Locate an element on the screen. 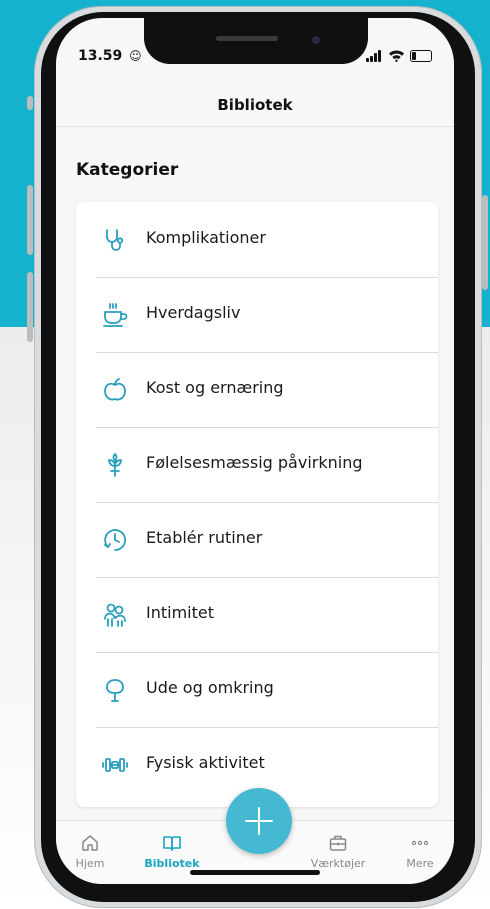 The width and height of the screenshot is (490, 909). people-icon is located at coordinates (115, 615).